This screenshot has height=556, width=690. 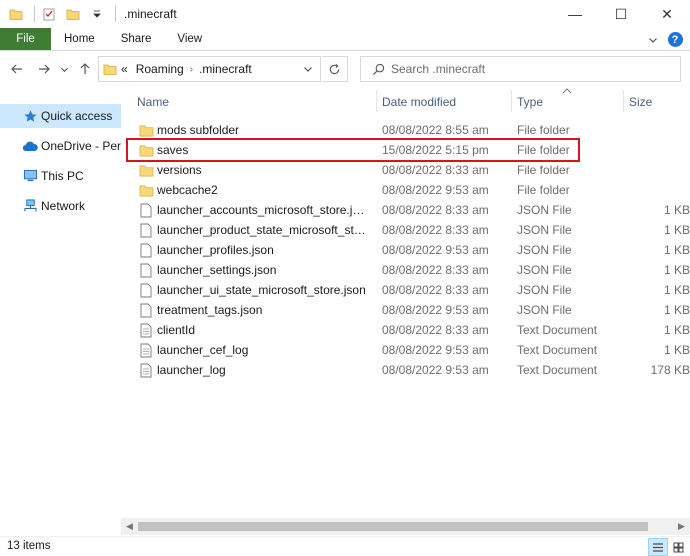 I want to click on tab-share: Share, so click(x=136, y=39).